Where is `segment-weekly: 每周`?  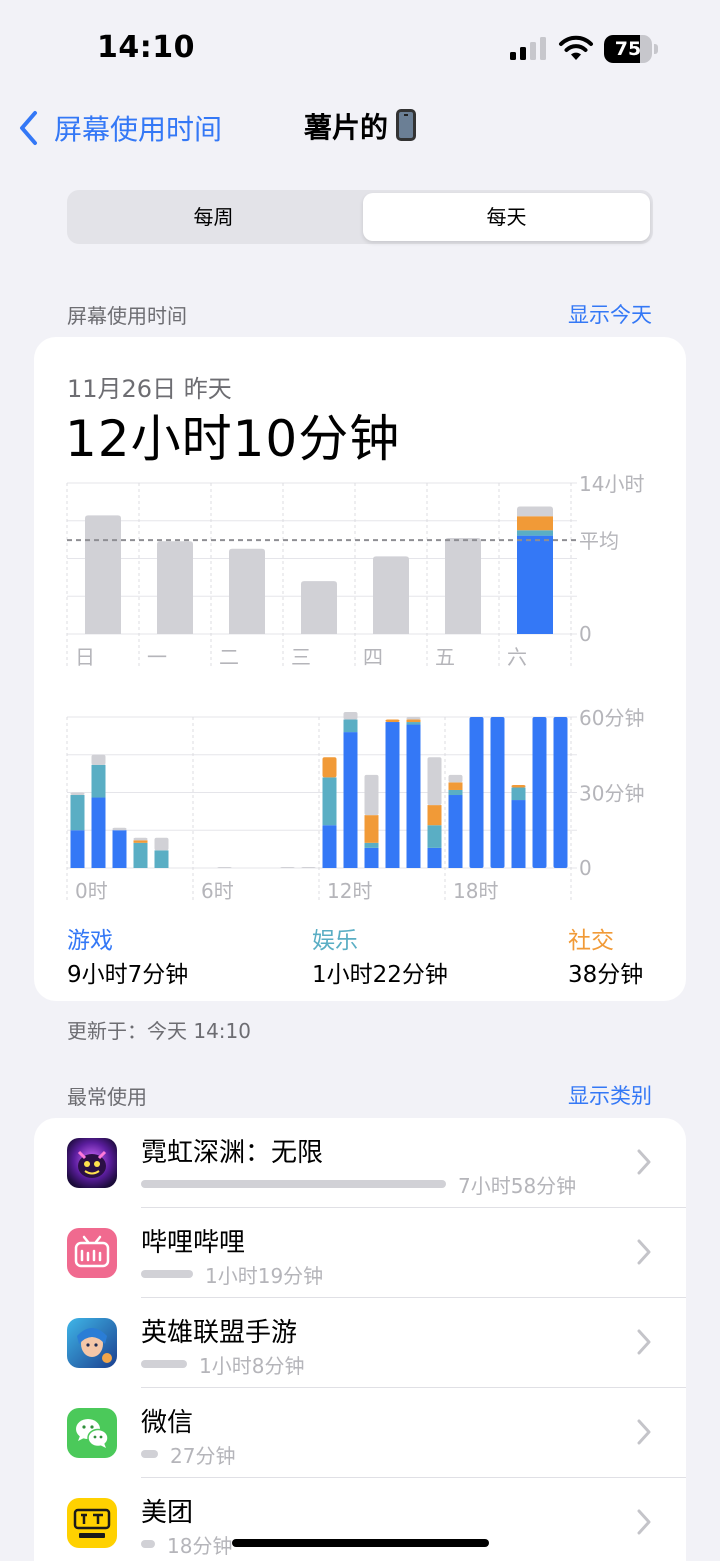
segment-weekly: 每周 is located at coordinates (213, 217).